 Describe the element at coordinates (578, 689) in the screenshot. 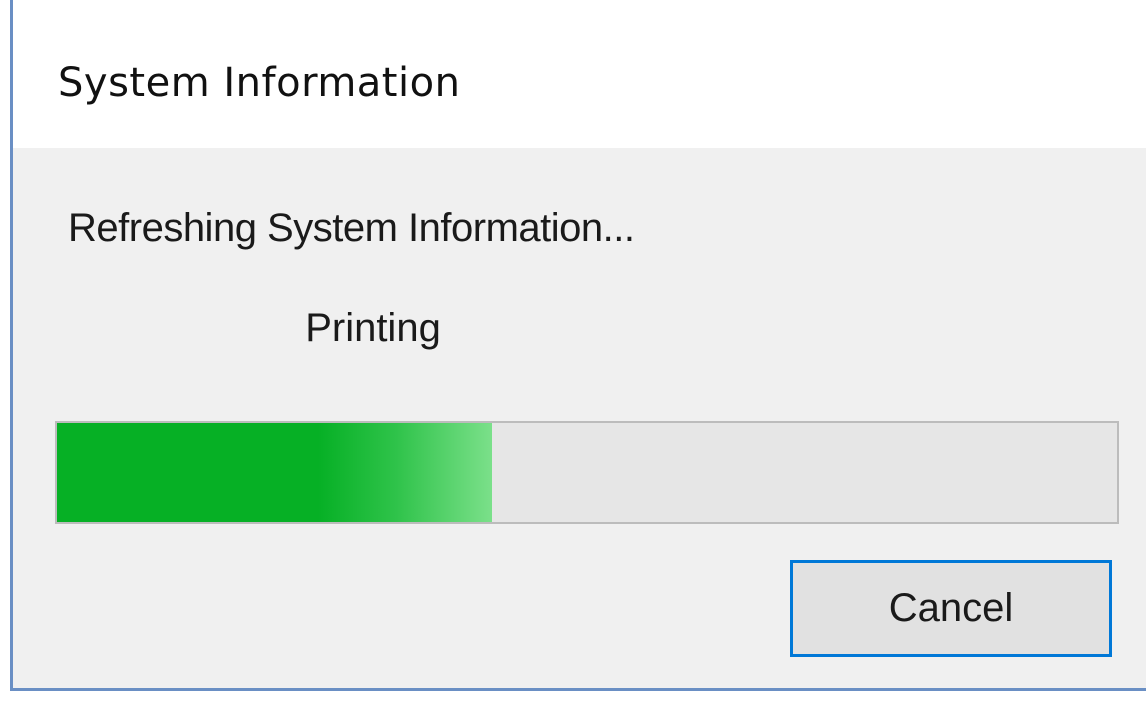

I see `window-bottom-border` at that location.